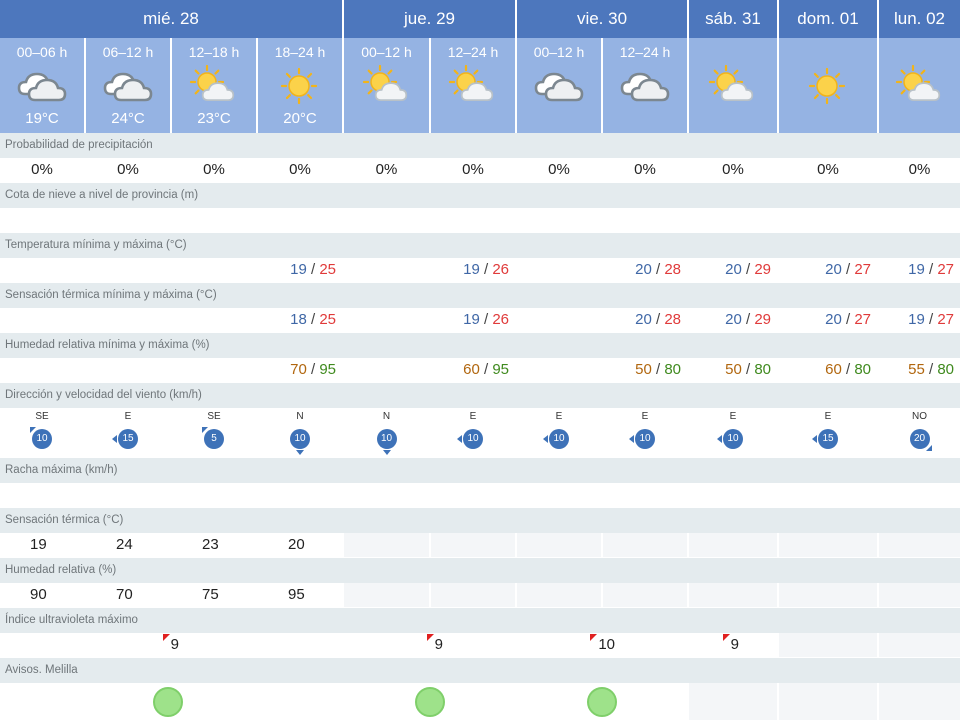 This screenshot has height=720, width=960. Describe the element at coordinates (128, 595) in the screenshot. I see `data-cell: 70` at that location.